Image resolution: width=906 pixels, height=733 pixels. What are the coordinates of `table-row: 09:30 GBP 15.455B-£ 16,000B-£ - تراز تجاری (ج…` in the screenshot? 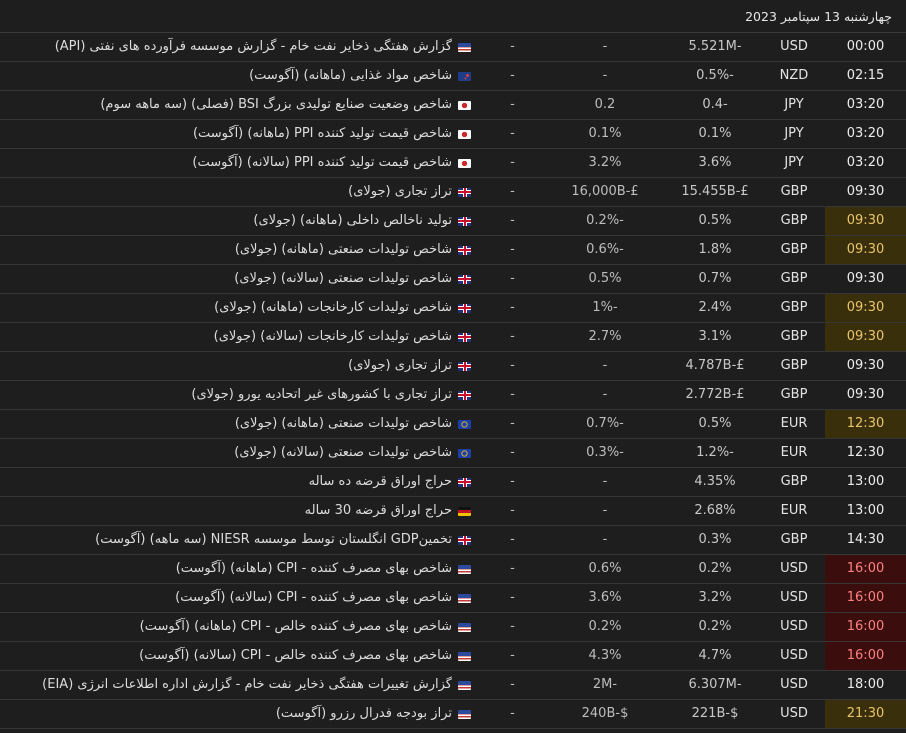 It's located at (453, 192).